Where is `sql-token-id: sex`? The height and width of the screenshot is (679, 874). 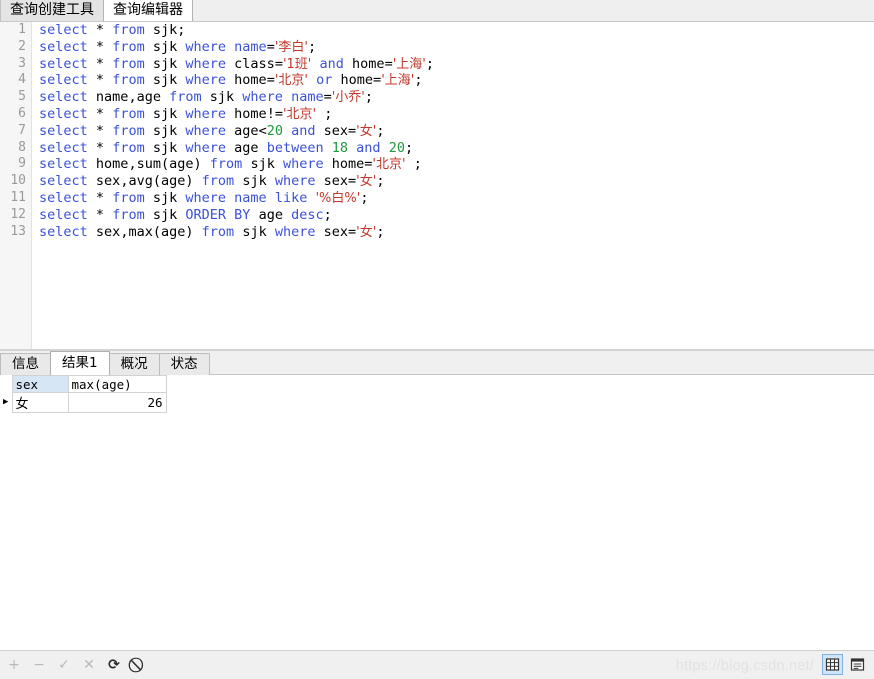
sql-token-id: sex is located at coordinates (336, 181).